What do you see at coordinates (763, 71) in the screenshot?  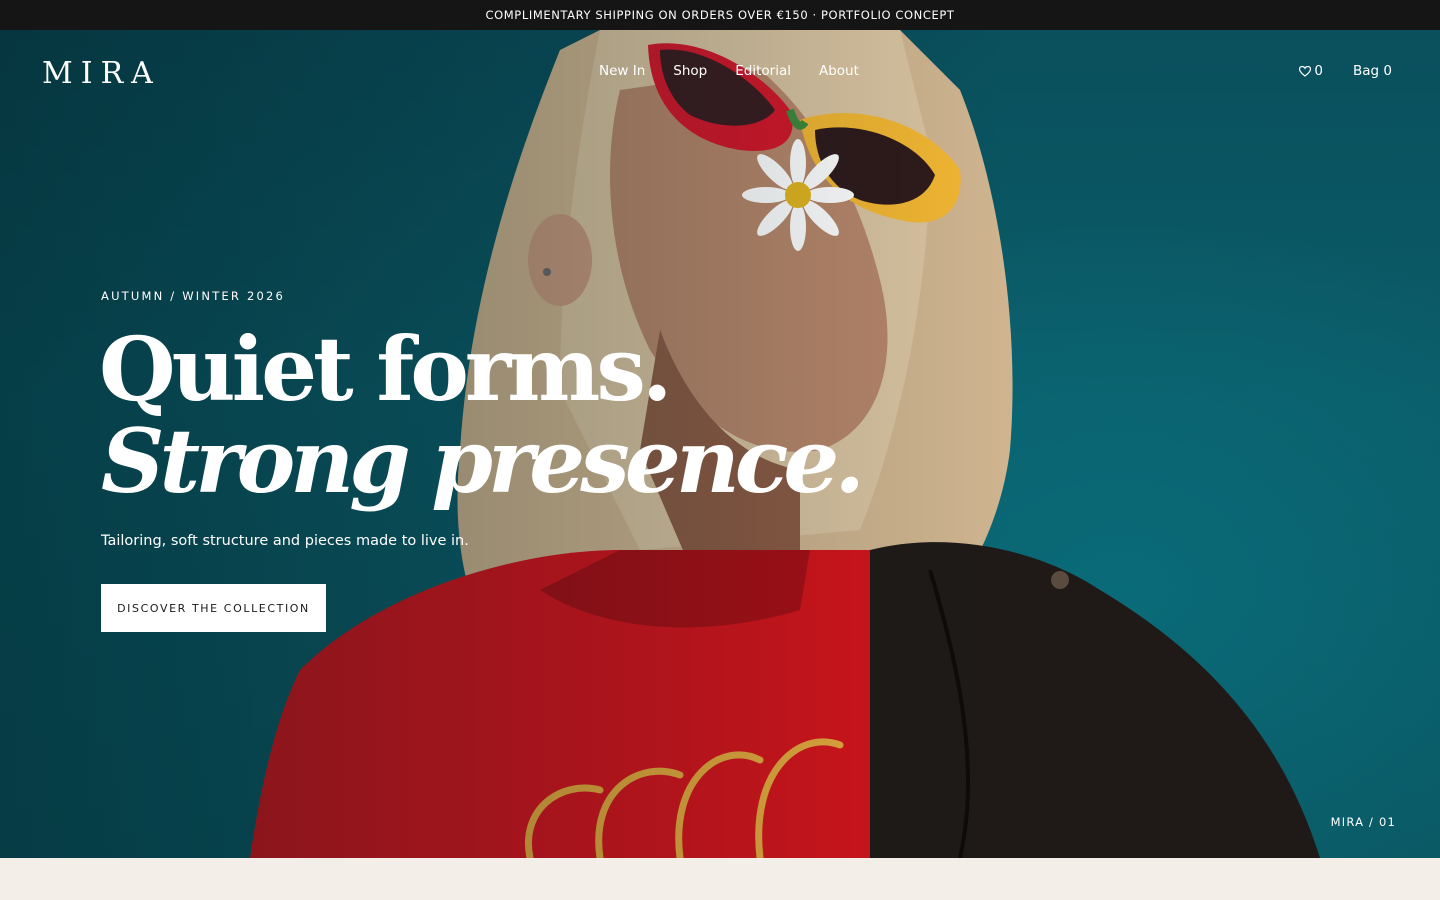 I see `nav-item-editorial: Editorial` at bounding box center [763, 71].